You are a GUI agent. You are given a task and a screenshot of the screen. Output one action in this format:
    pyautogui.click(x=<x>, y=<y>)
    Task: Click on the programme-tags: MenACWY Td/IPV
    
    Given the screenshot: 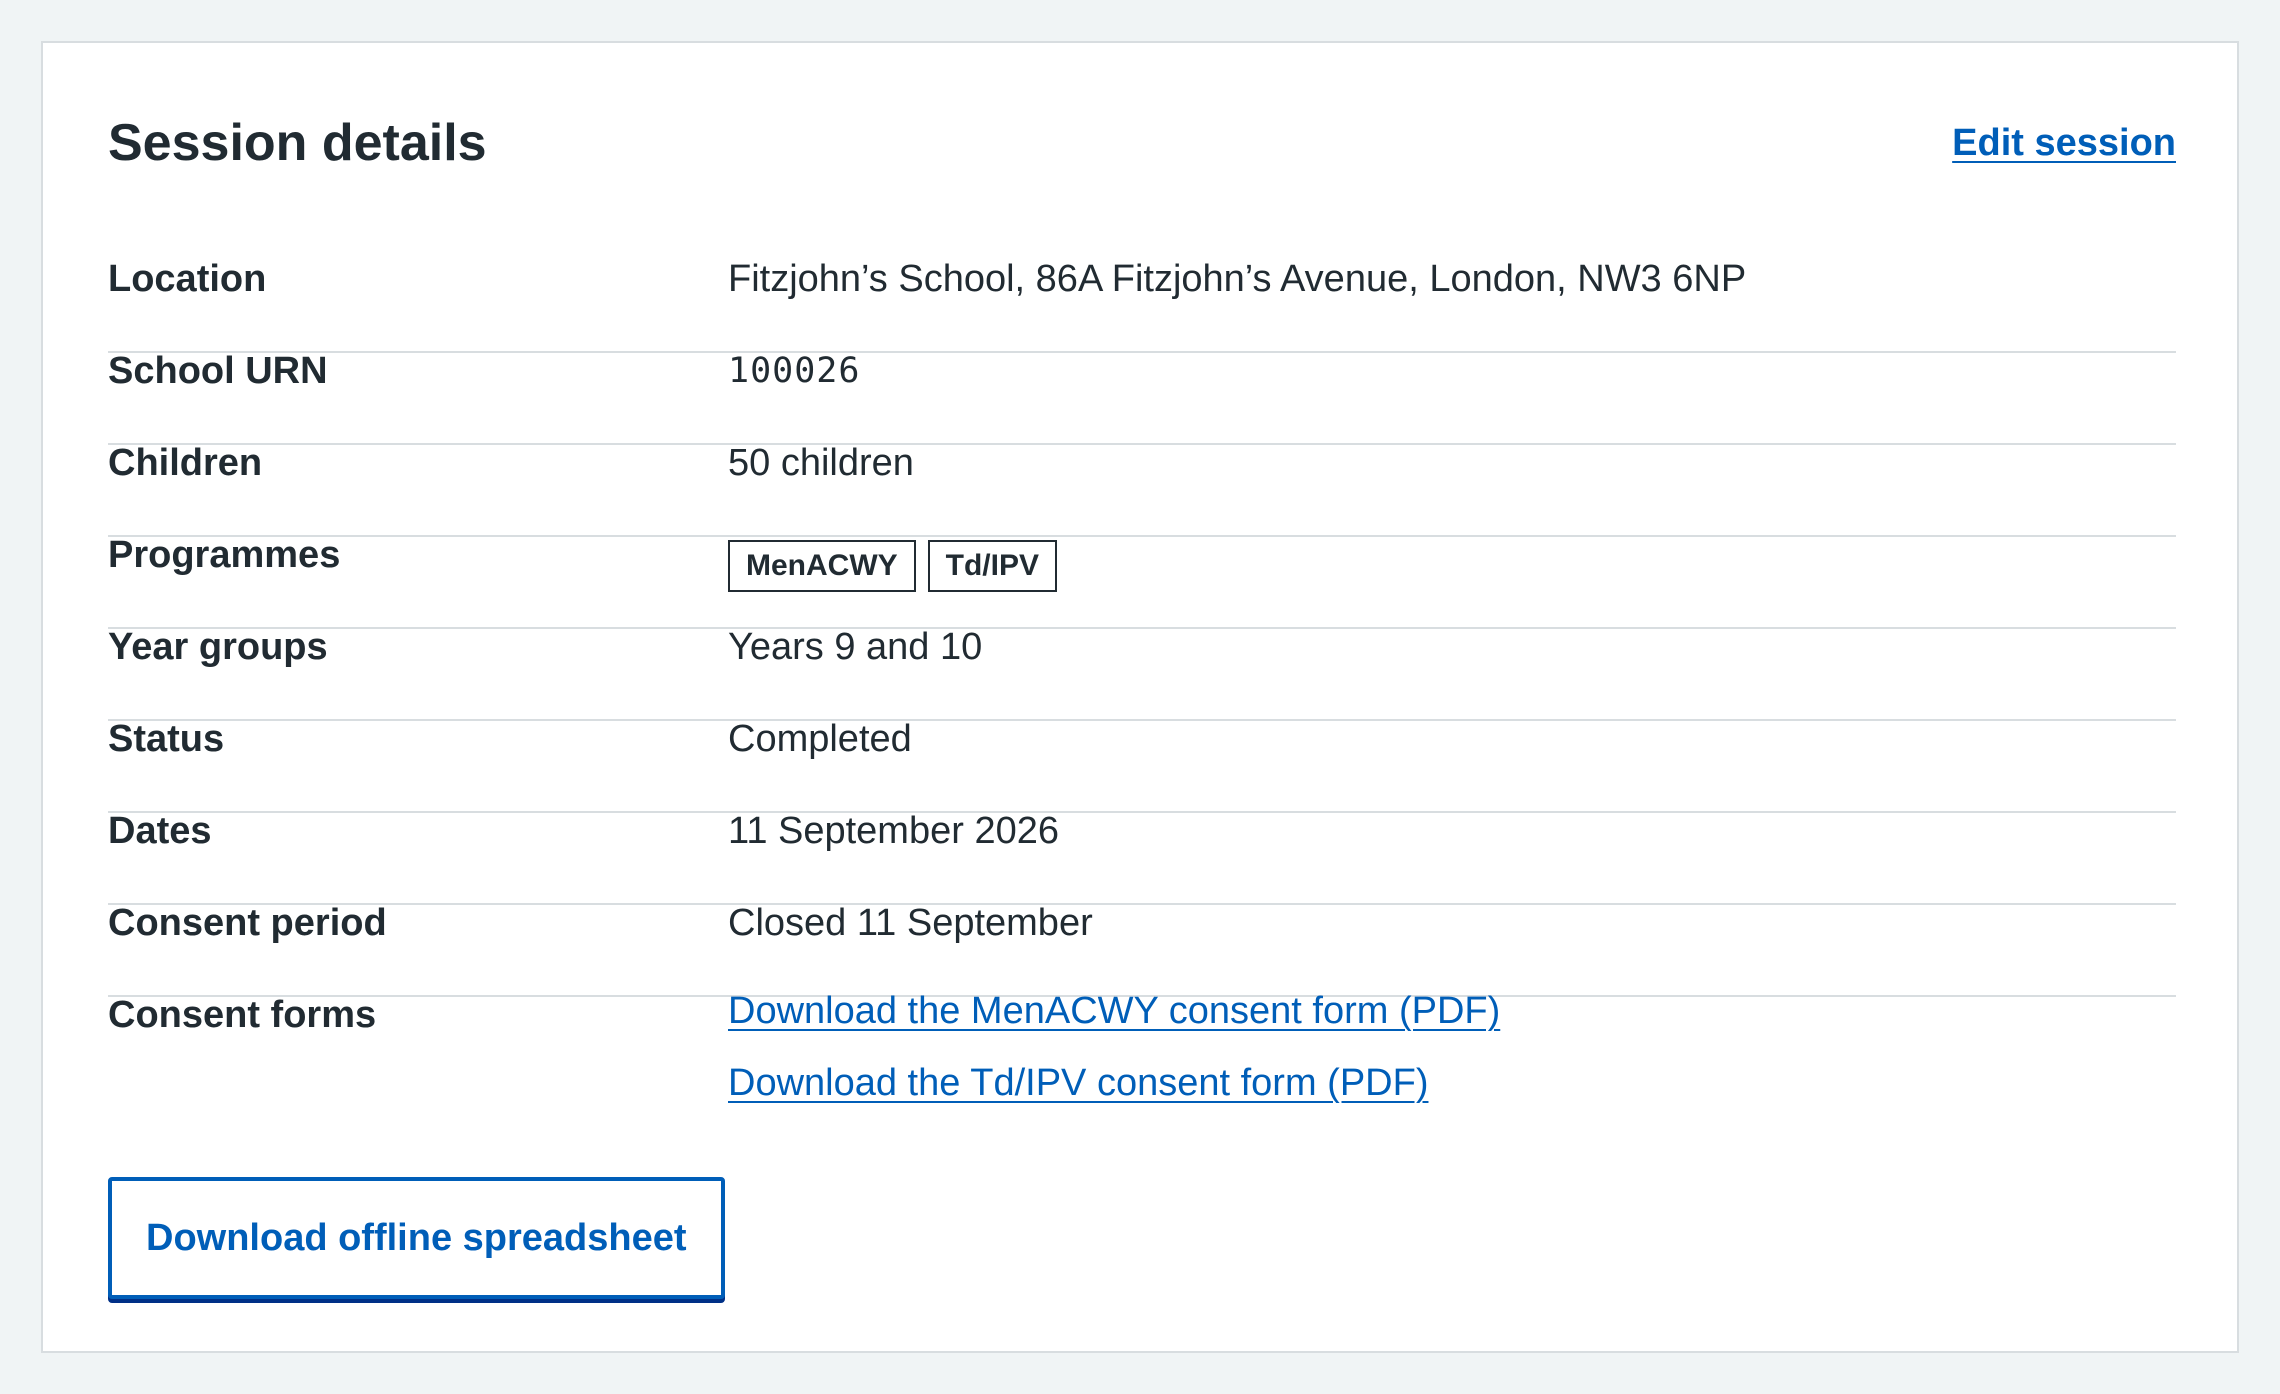 What is the action you would take?
    pyautogui.click(x=892, y=566)
    